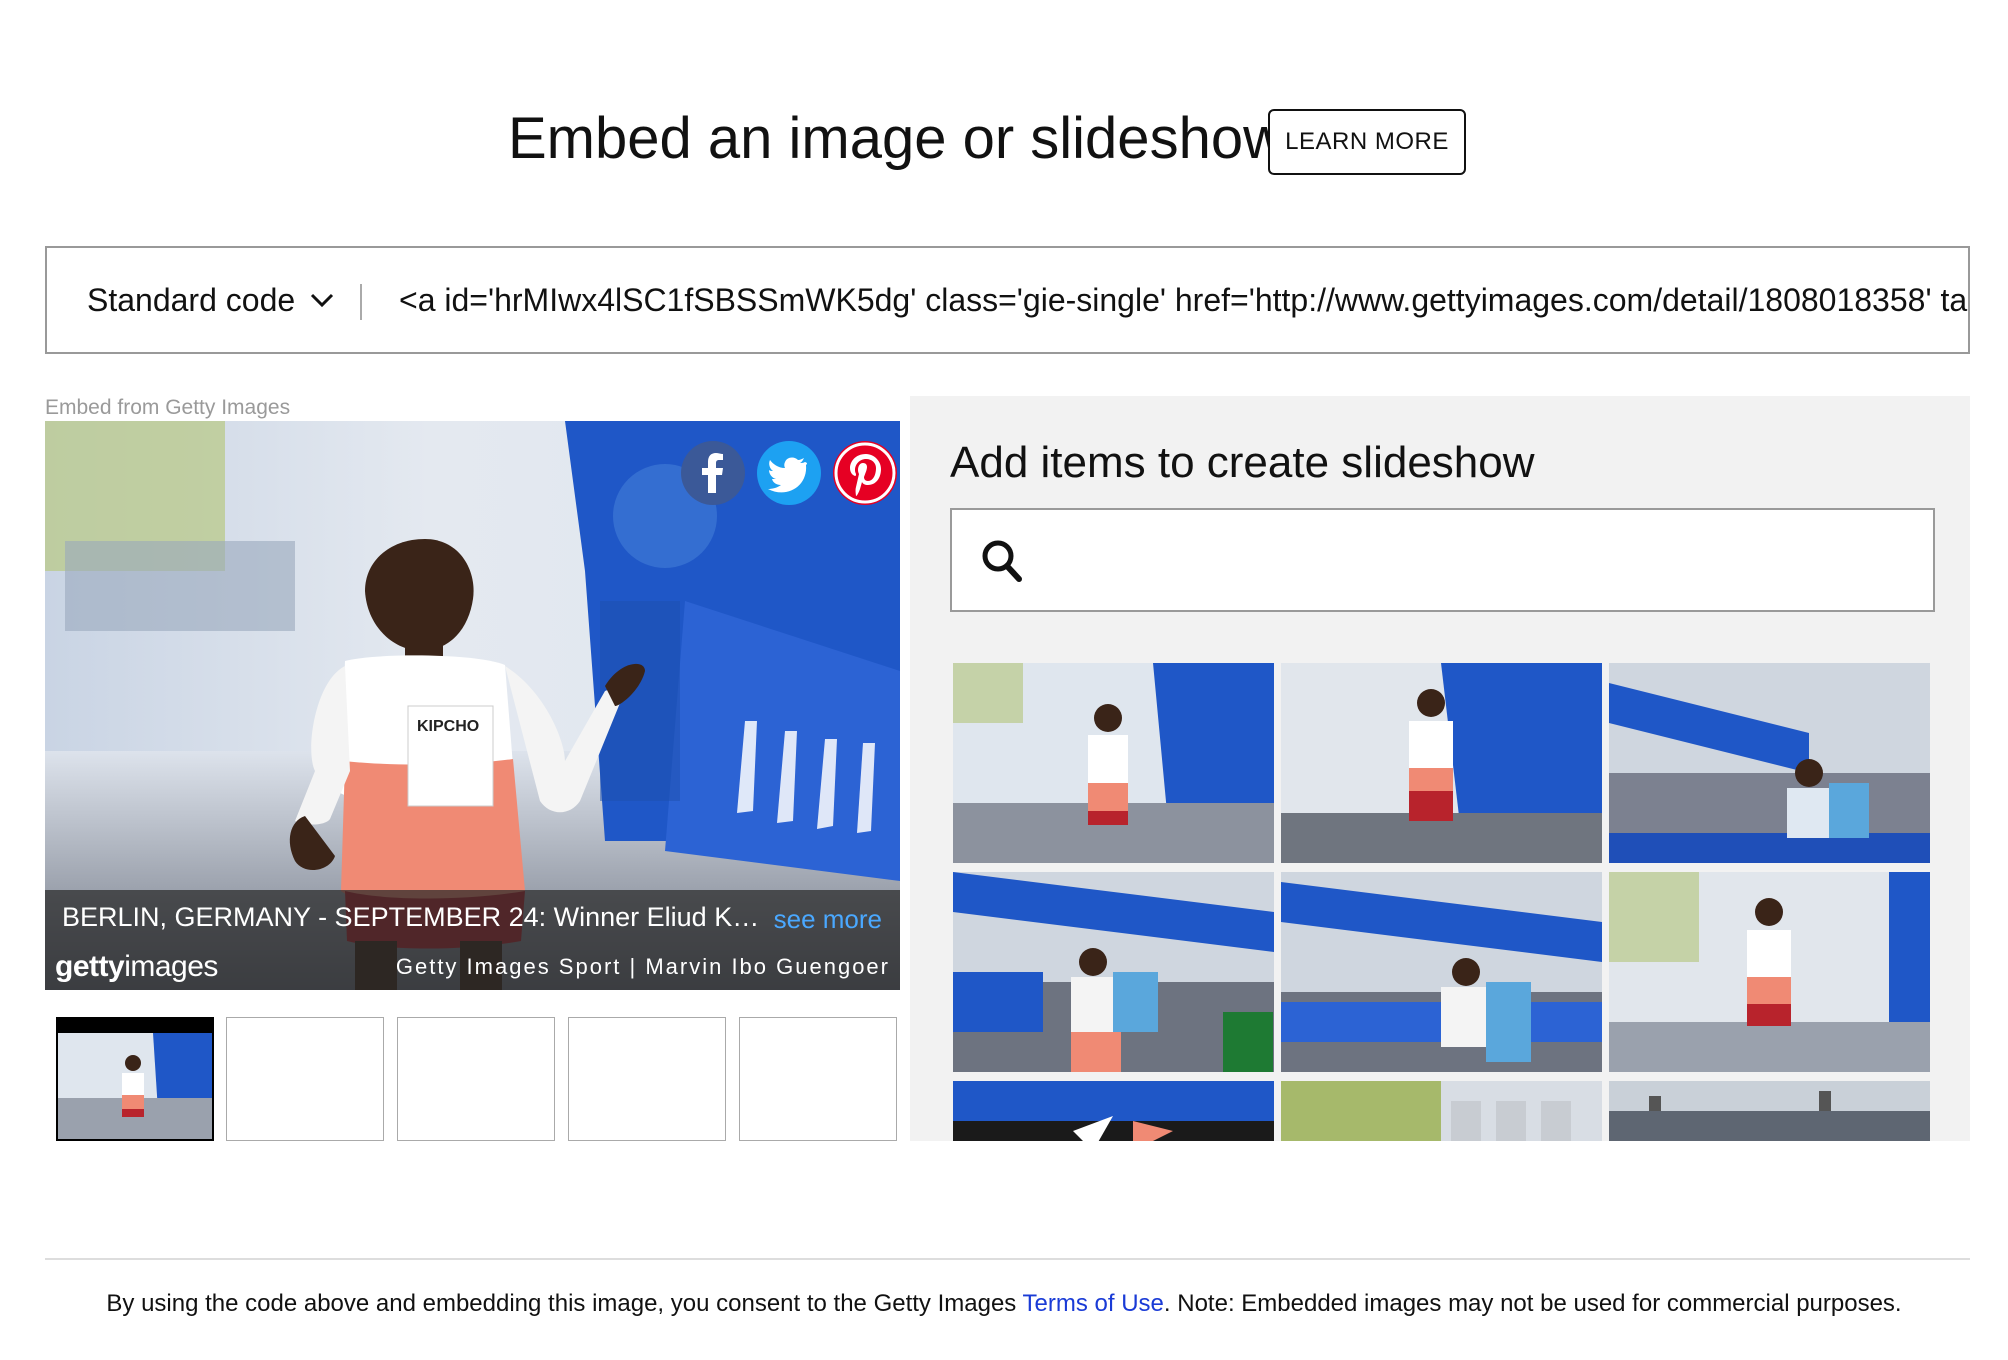  I want to click on code-type-label: Standard code, so click(191, 299).